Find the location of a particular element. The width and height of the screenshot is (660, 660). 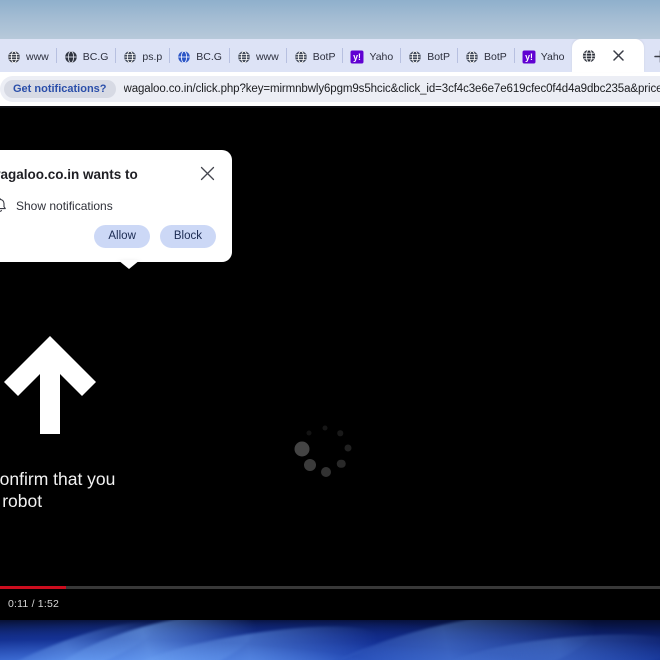

up-arrow-icon is located at coordinates (50, 385).